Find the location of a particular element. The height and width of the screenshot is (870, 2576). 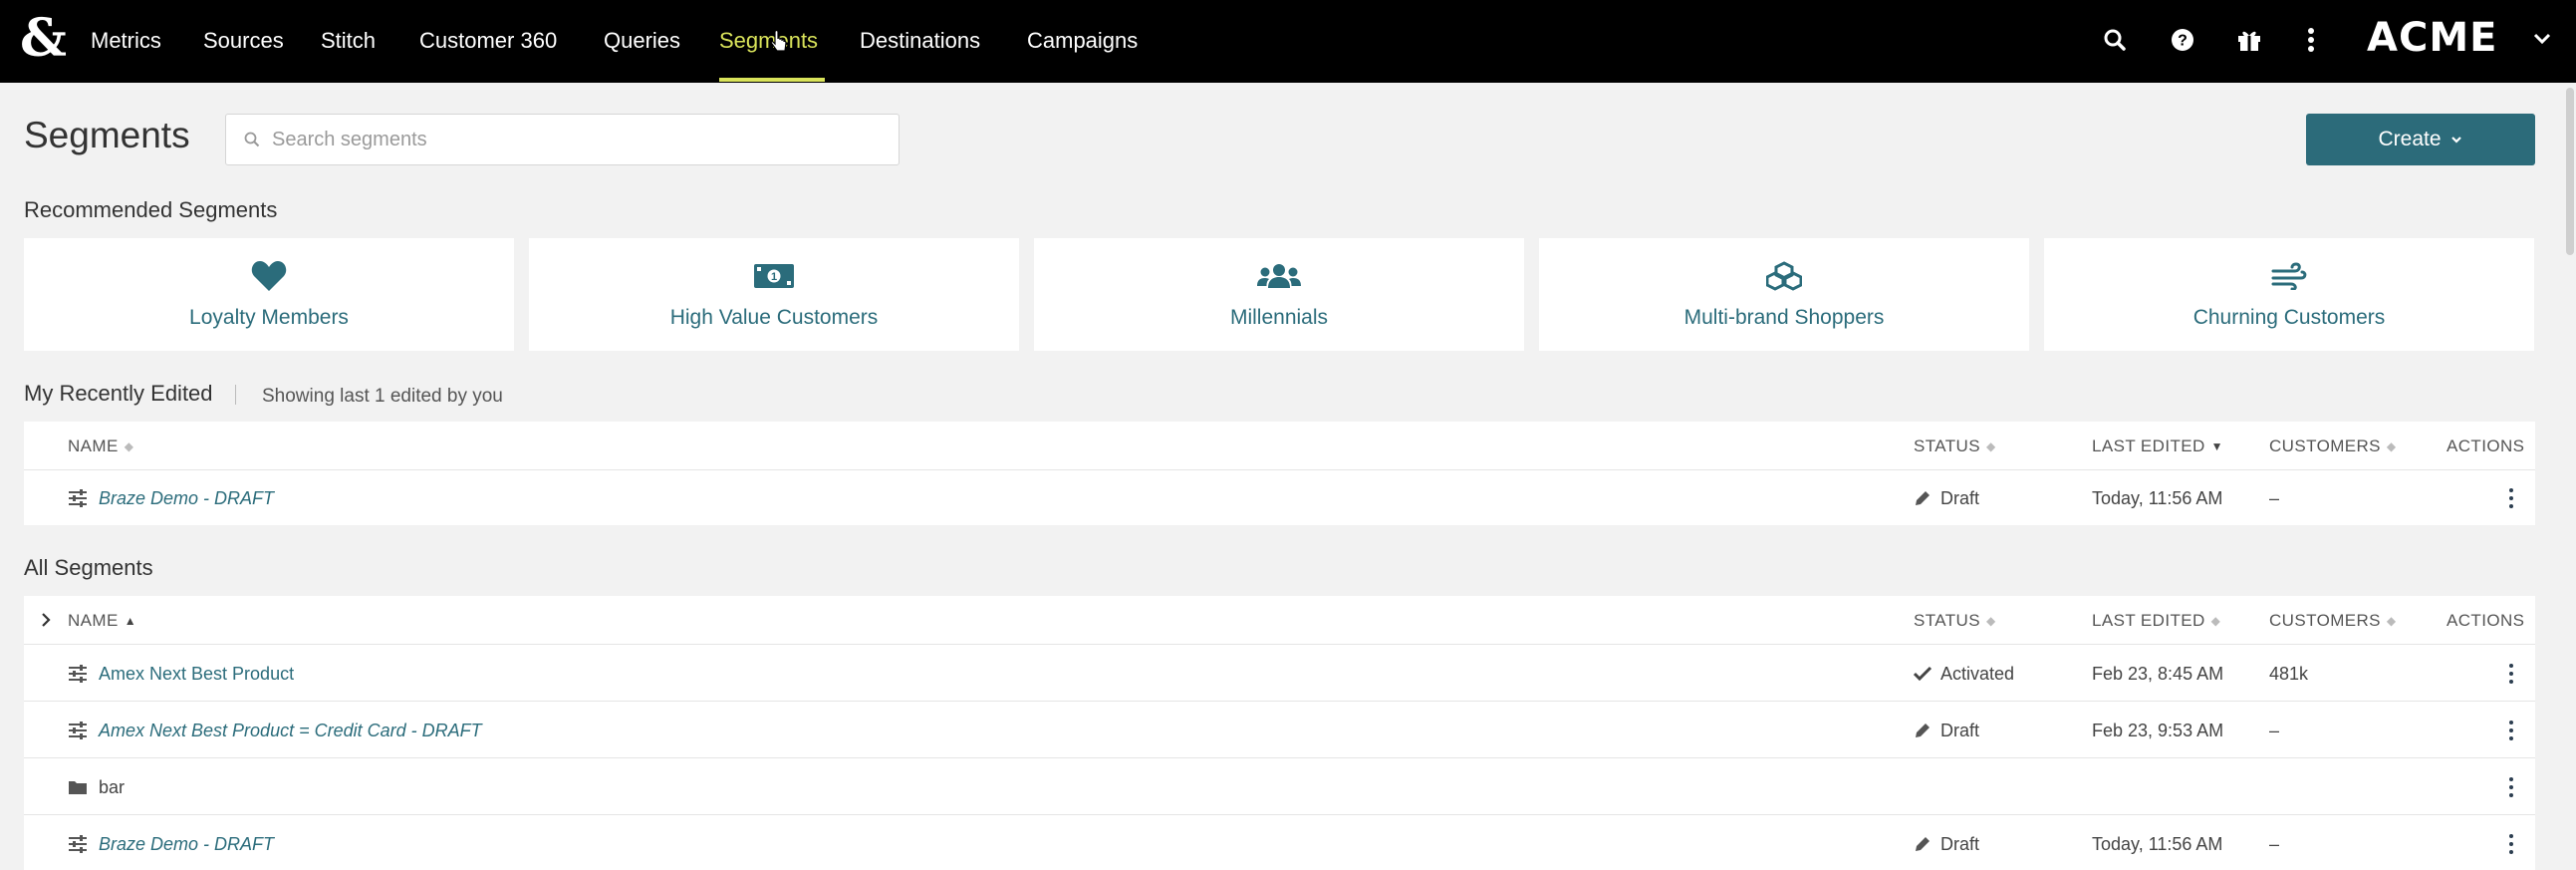

card-label: Millennials is located at coordinates (1279, 317).